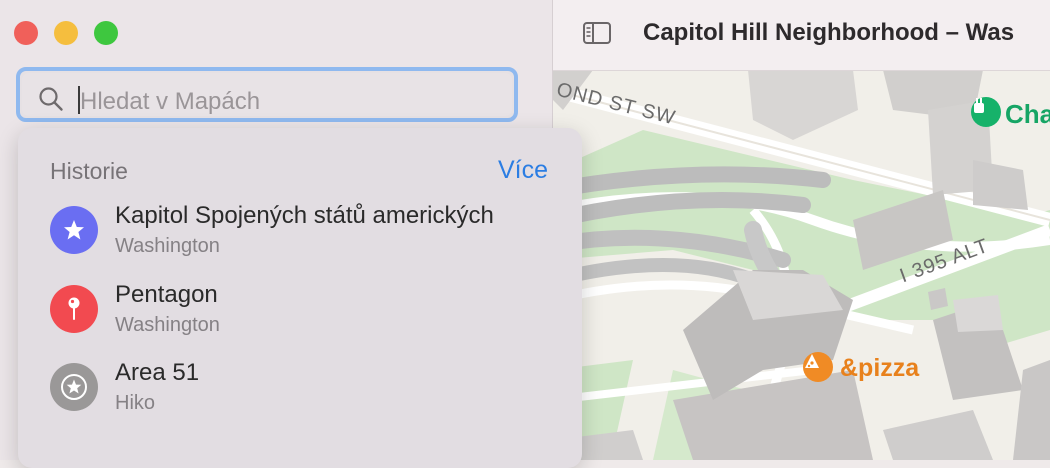 The height and width of the screenshot is (468, 1050). What do you see at coordinates (304, 215) in the screenshot?
I see `history-item-title: Kapitol Spojených států amerických` at bounding box center [304, 215].